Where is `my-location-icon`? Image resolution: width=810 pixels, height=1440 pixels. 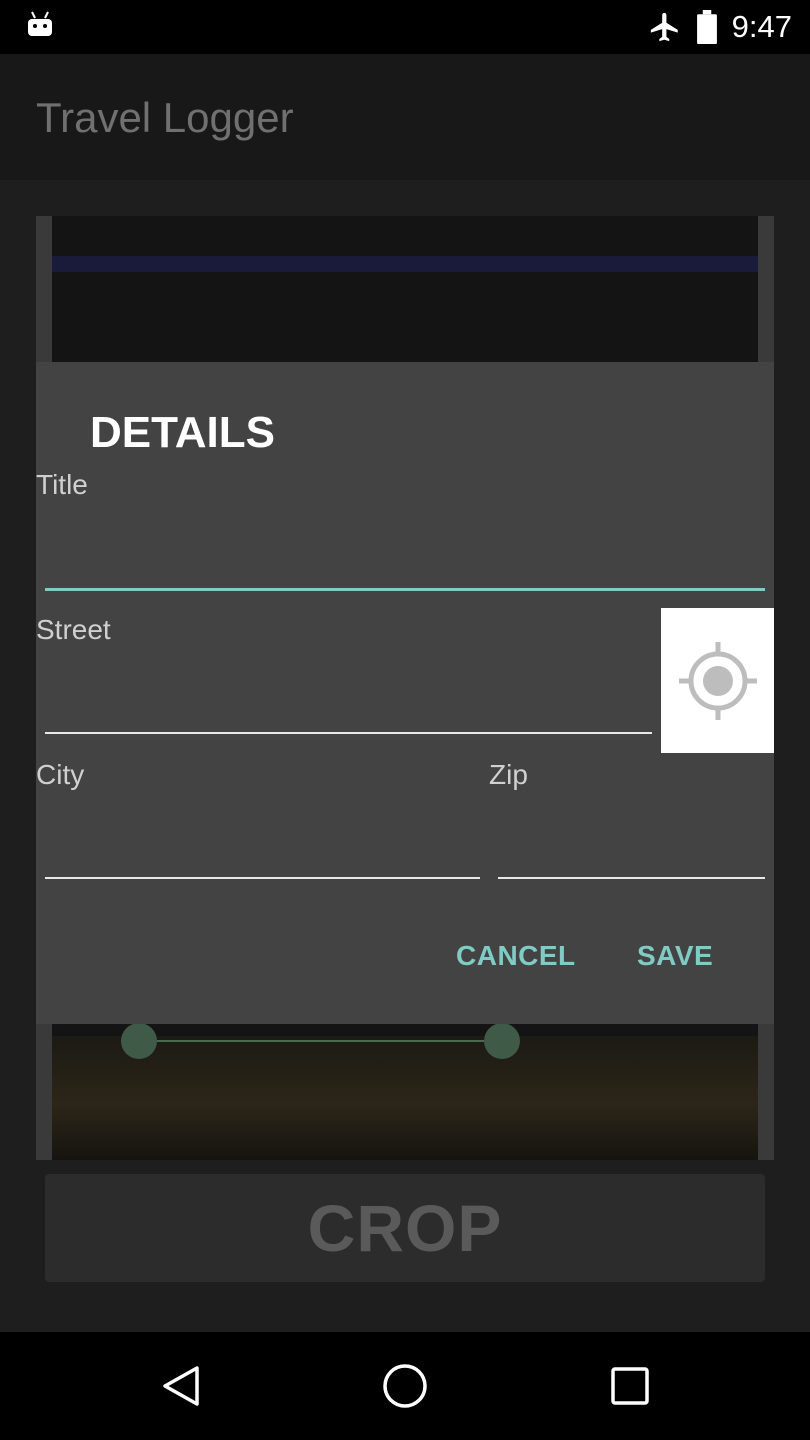 my-location-icon is located at coordinates (717, 680).